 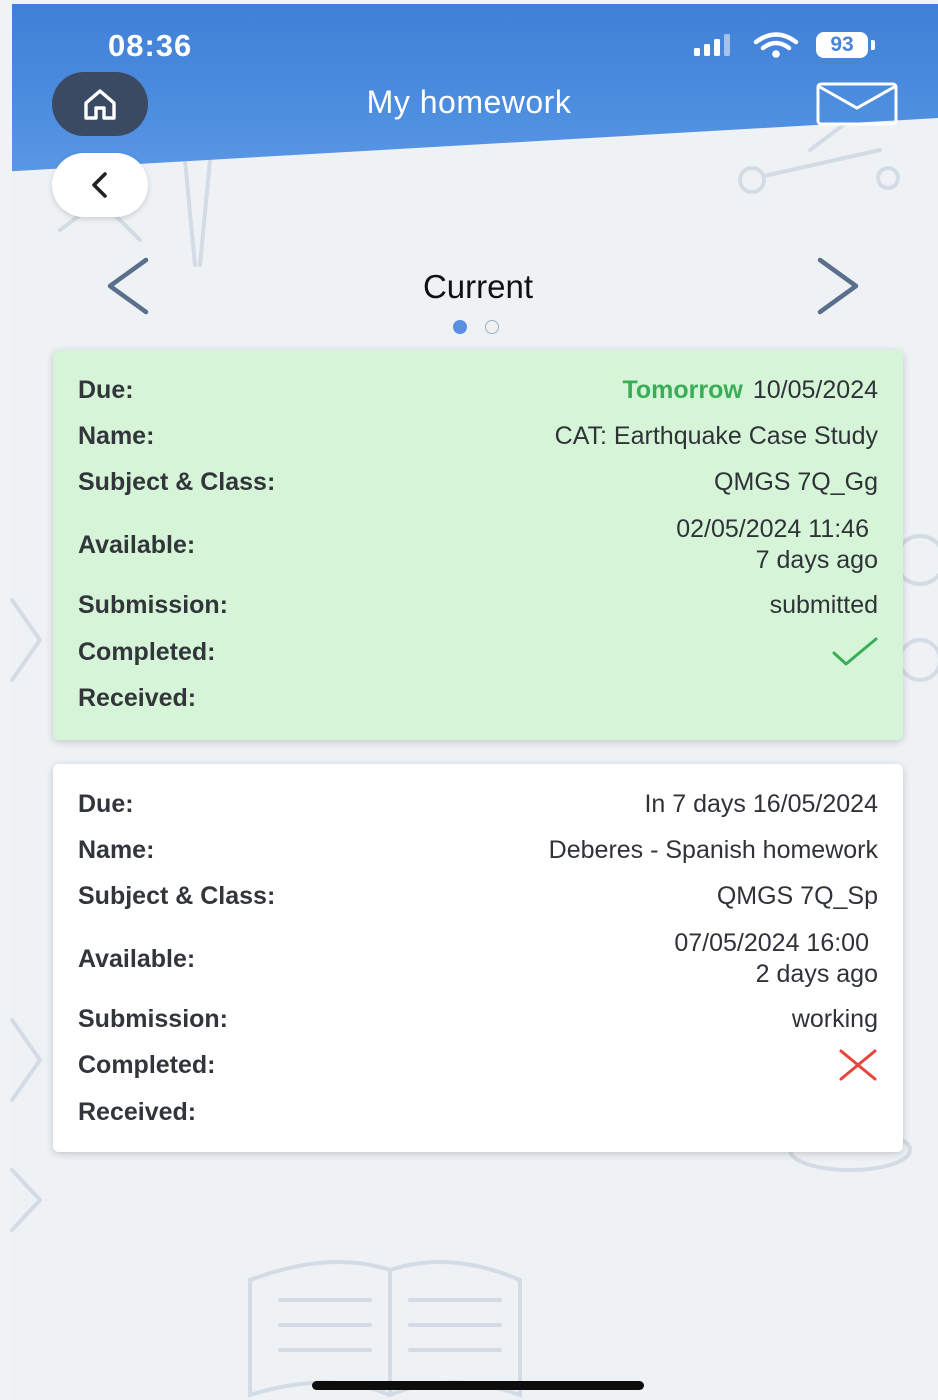 I want to click on available-row: Available: 07/05/2024 16:00 2 days ago, so click(x=478, y=959).